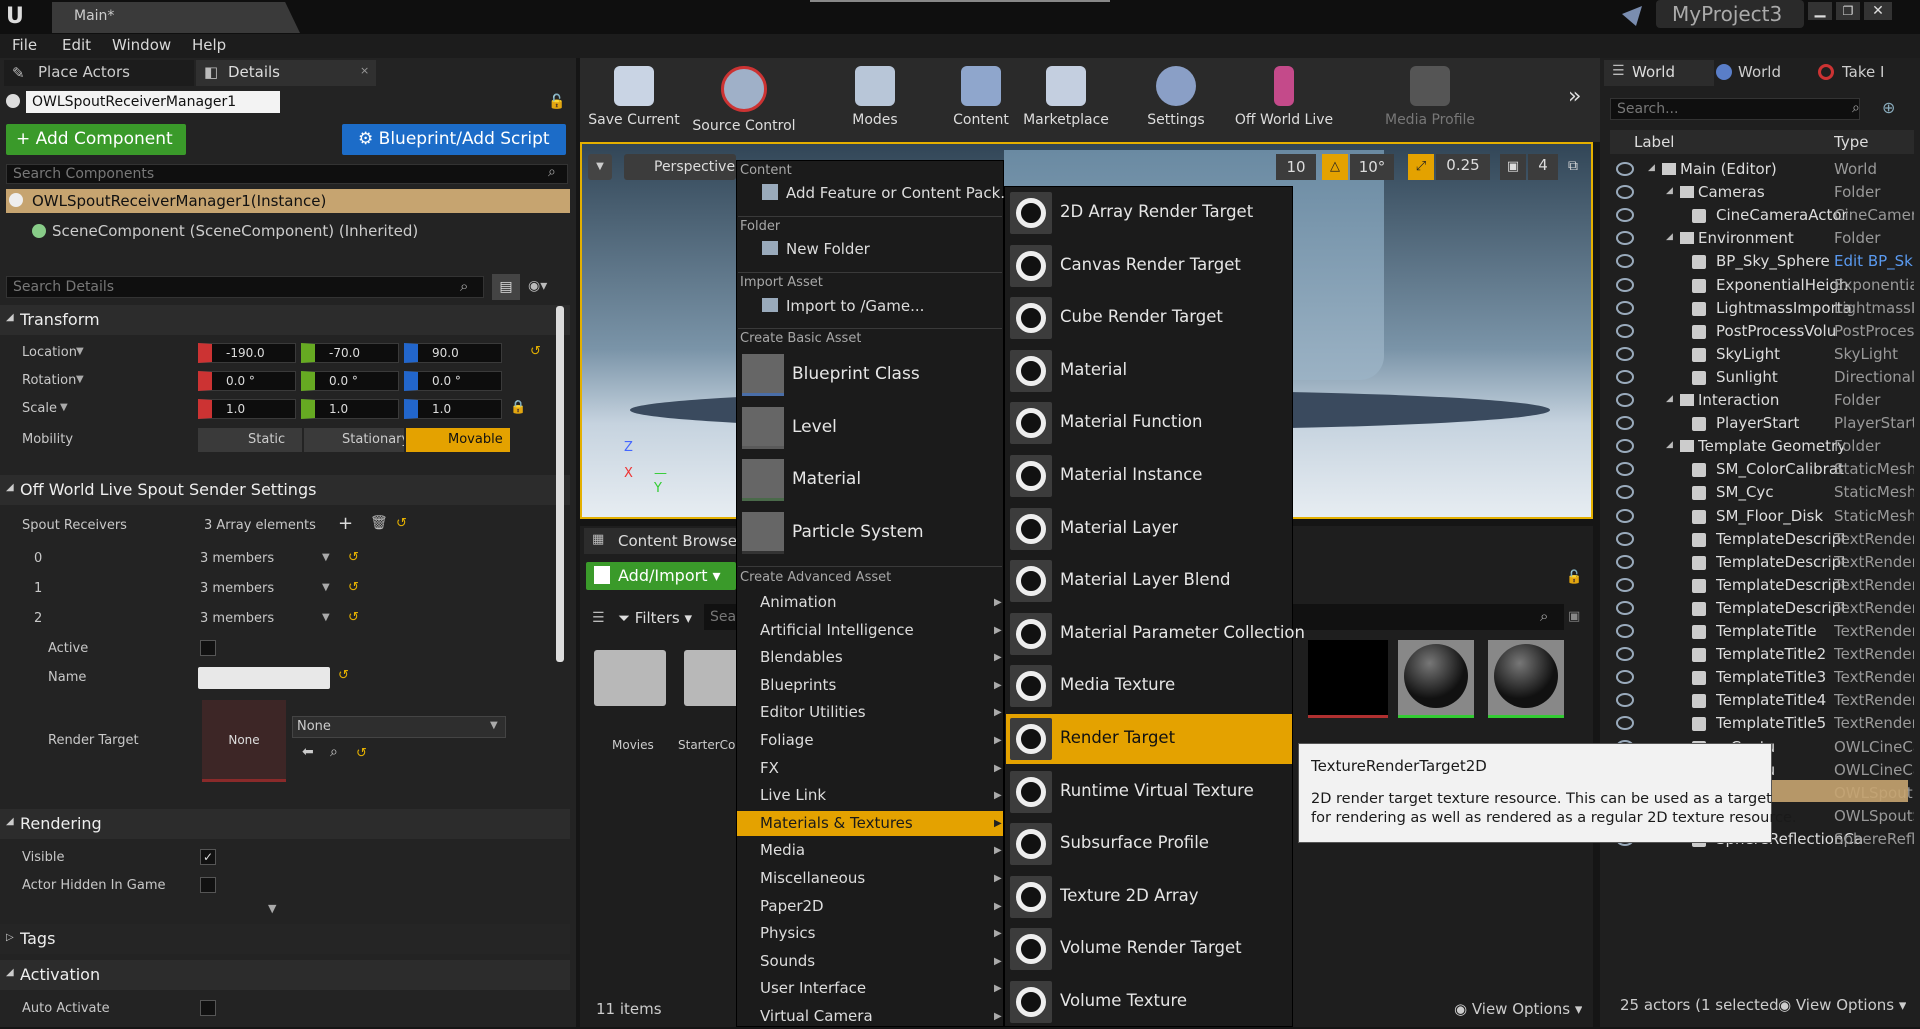 The height and width of the screenshot is (1029, 1920). Describe the element at coordinates (537, 286) in the screenshot. I see `eye-visibility-icon: ◉▾` at that location.